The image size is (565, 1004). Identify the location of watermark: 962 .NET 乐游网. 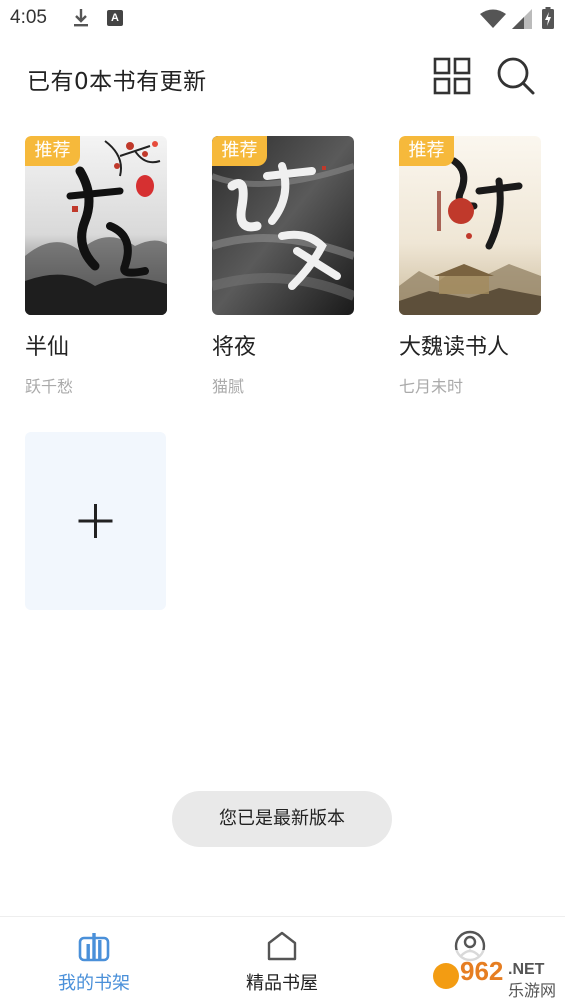
(496, 976).